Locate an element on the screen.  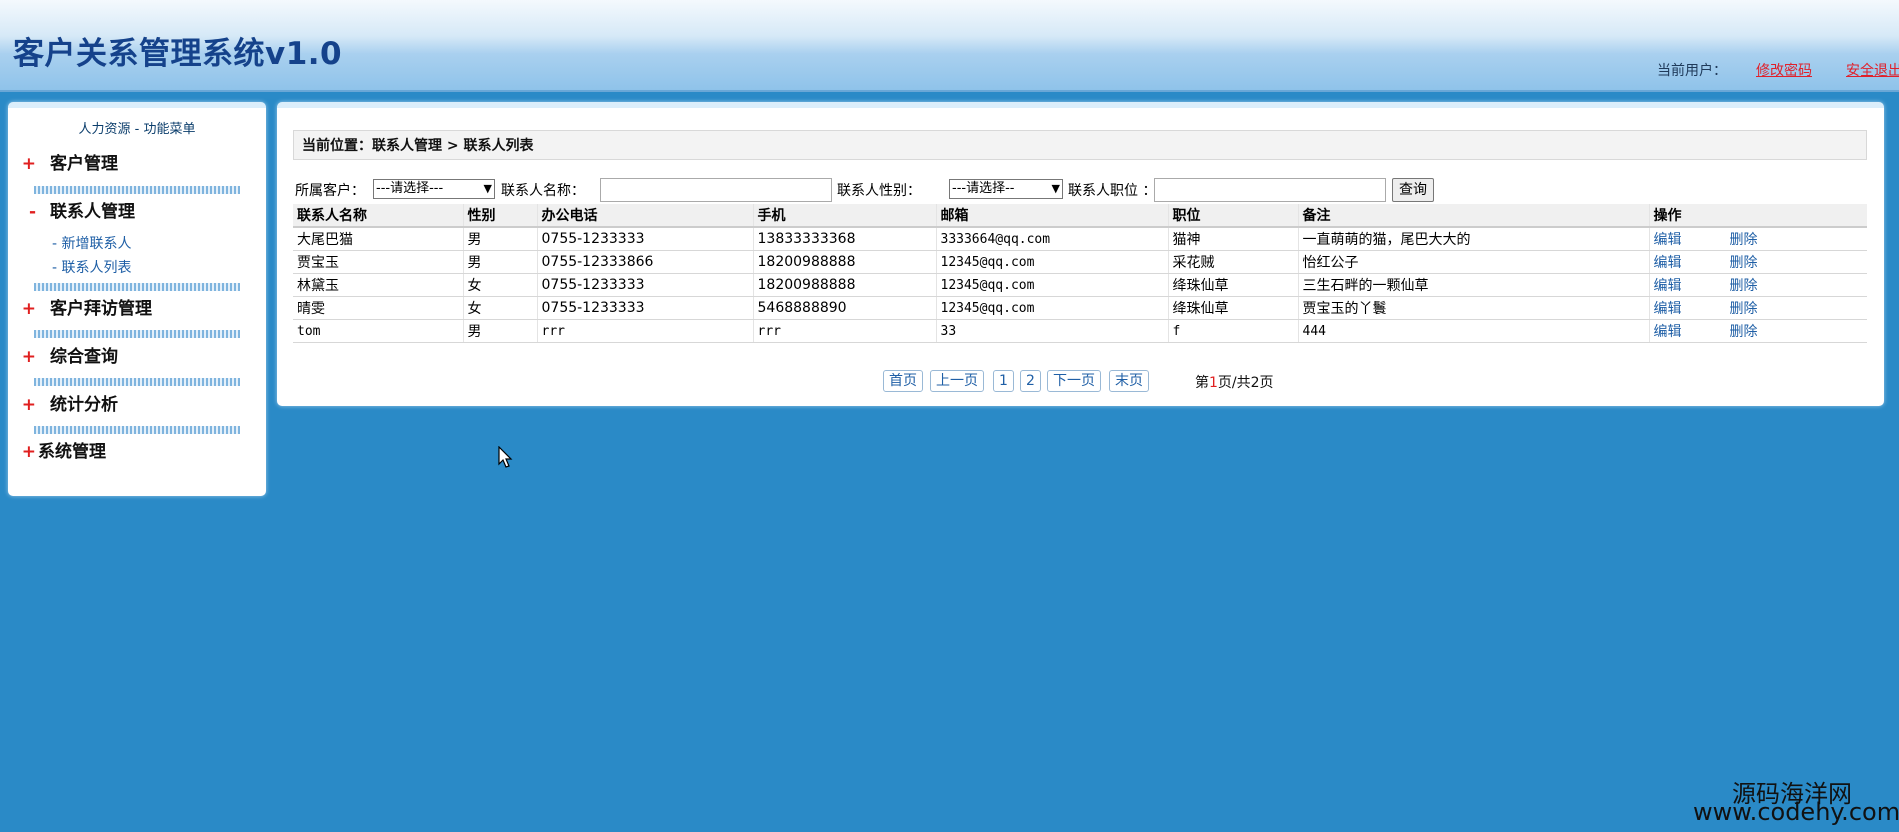
collapse-icon: - is located at coordinates (32, 212).